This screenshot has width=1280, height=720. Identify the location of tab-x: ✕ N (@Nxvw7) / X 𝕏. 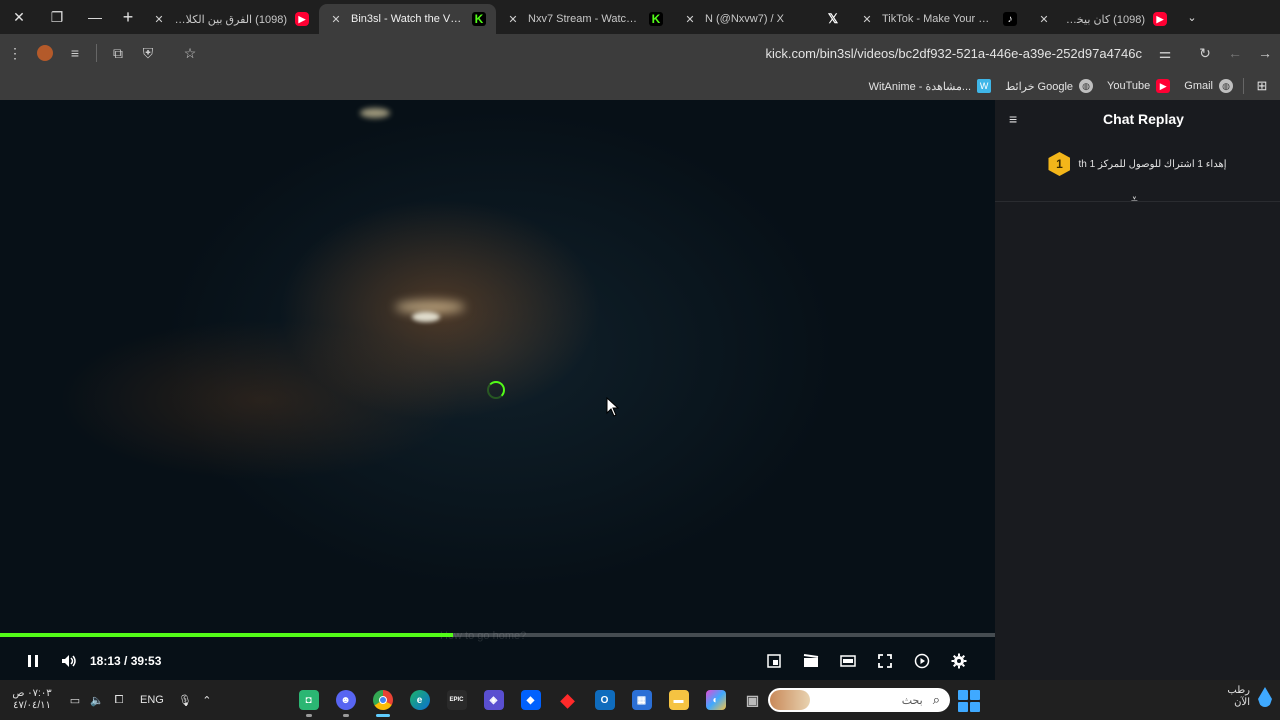
(761, 19).